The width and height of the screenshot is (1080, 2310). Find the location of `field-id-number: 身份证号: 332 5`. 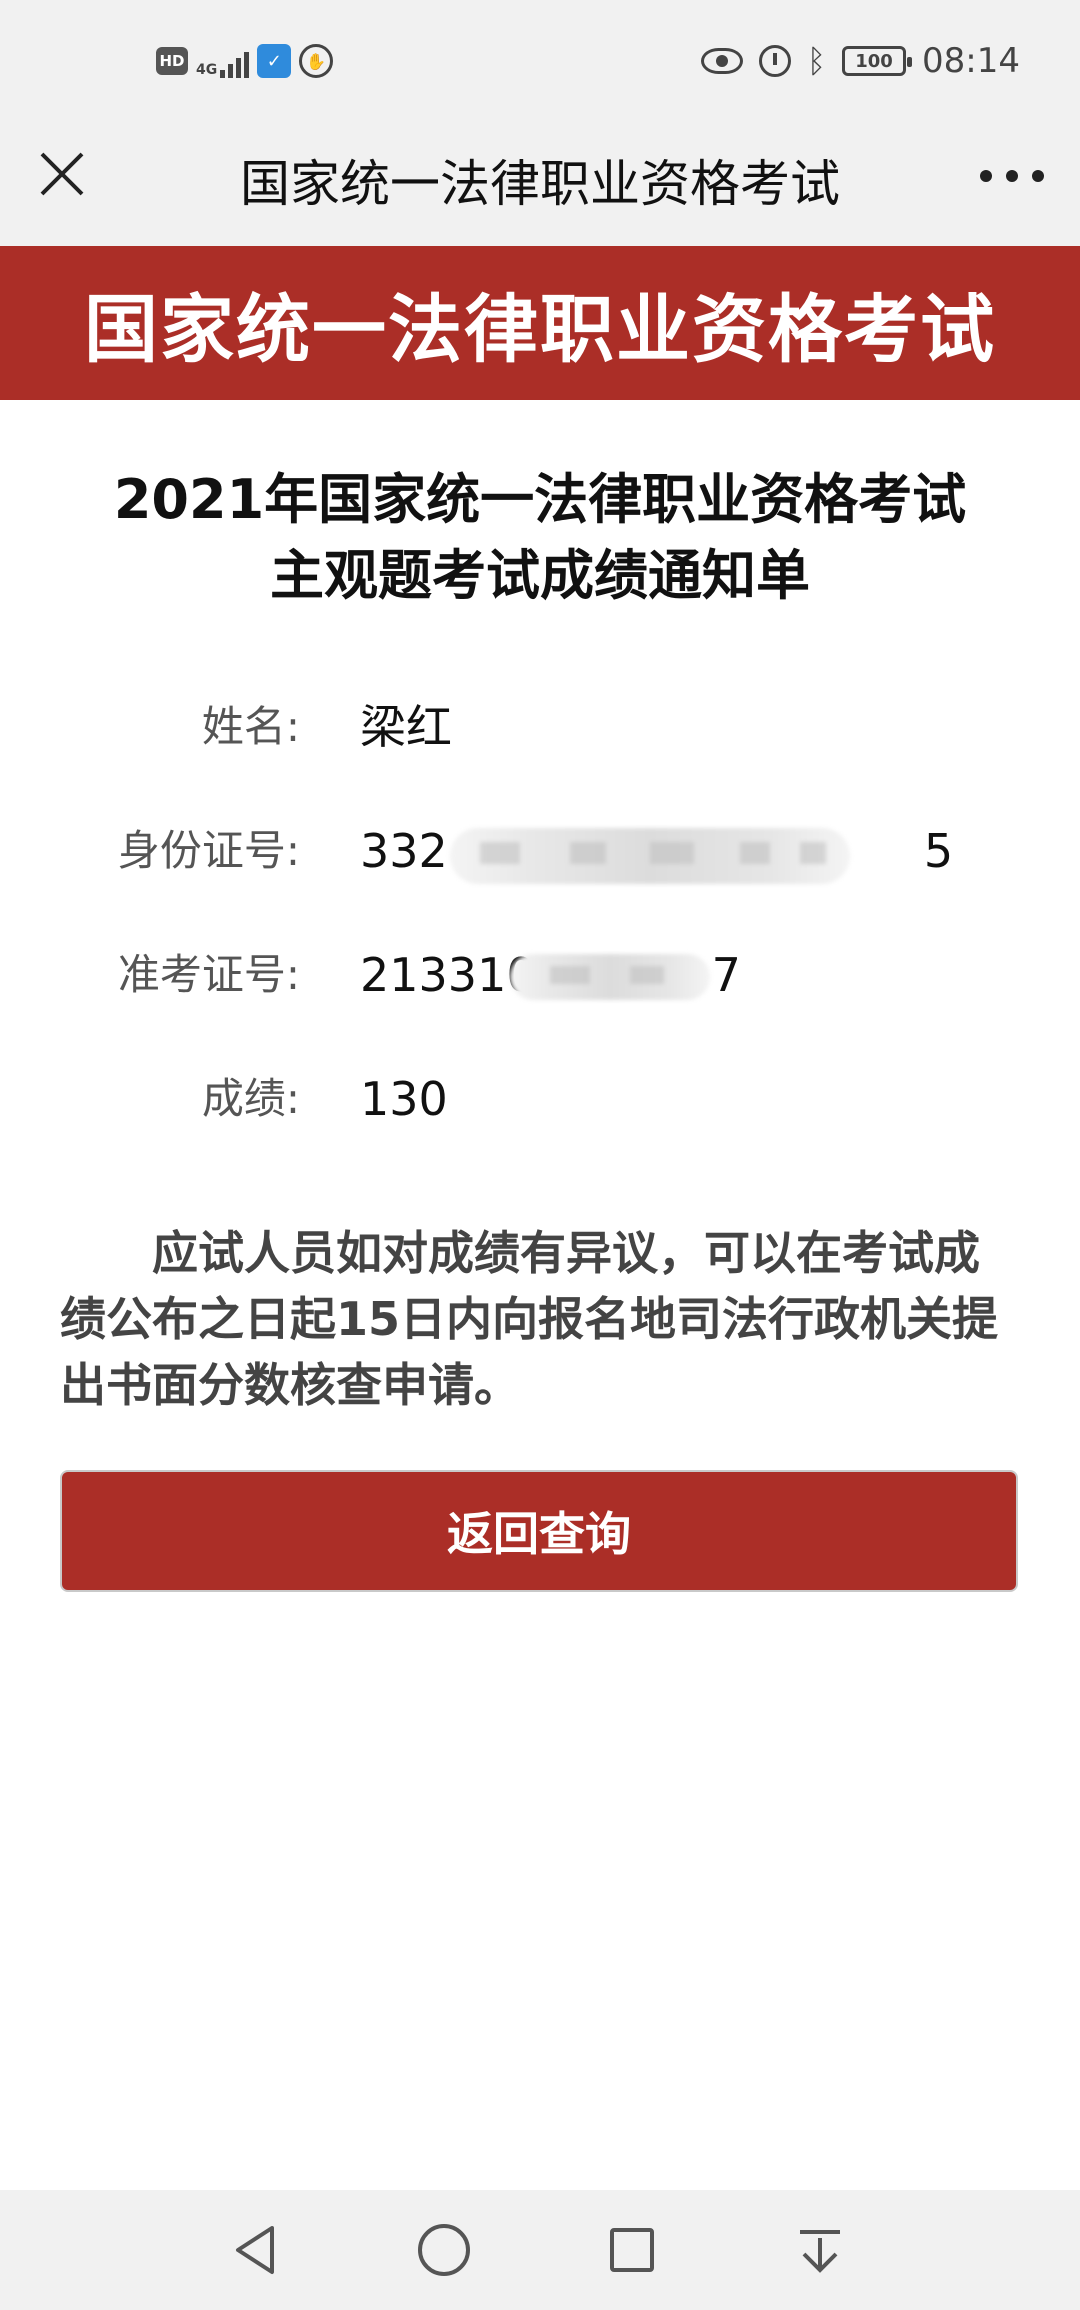

field-id-number: 身份证号: 332 5 is located at coordinates (540, 851).